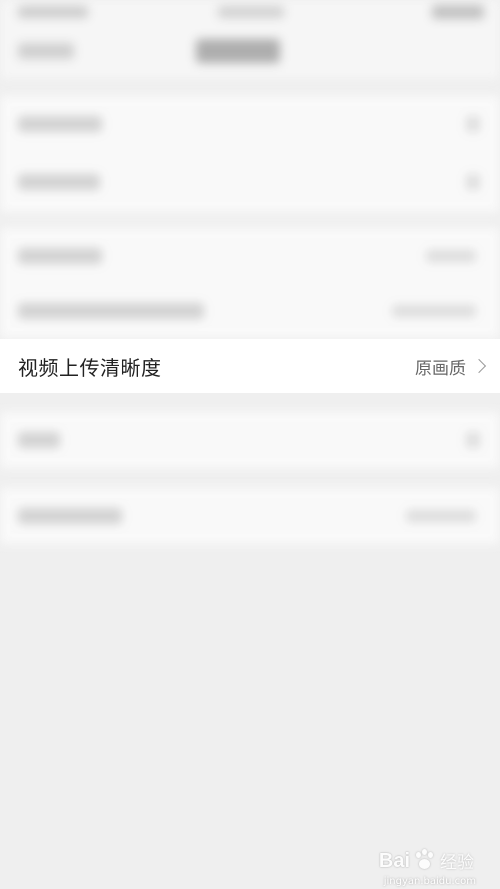  I want to click on watermark-subtitle: 经验, so click(457, 863).